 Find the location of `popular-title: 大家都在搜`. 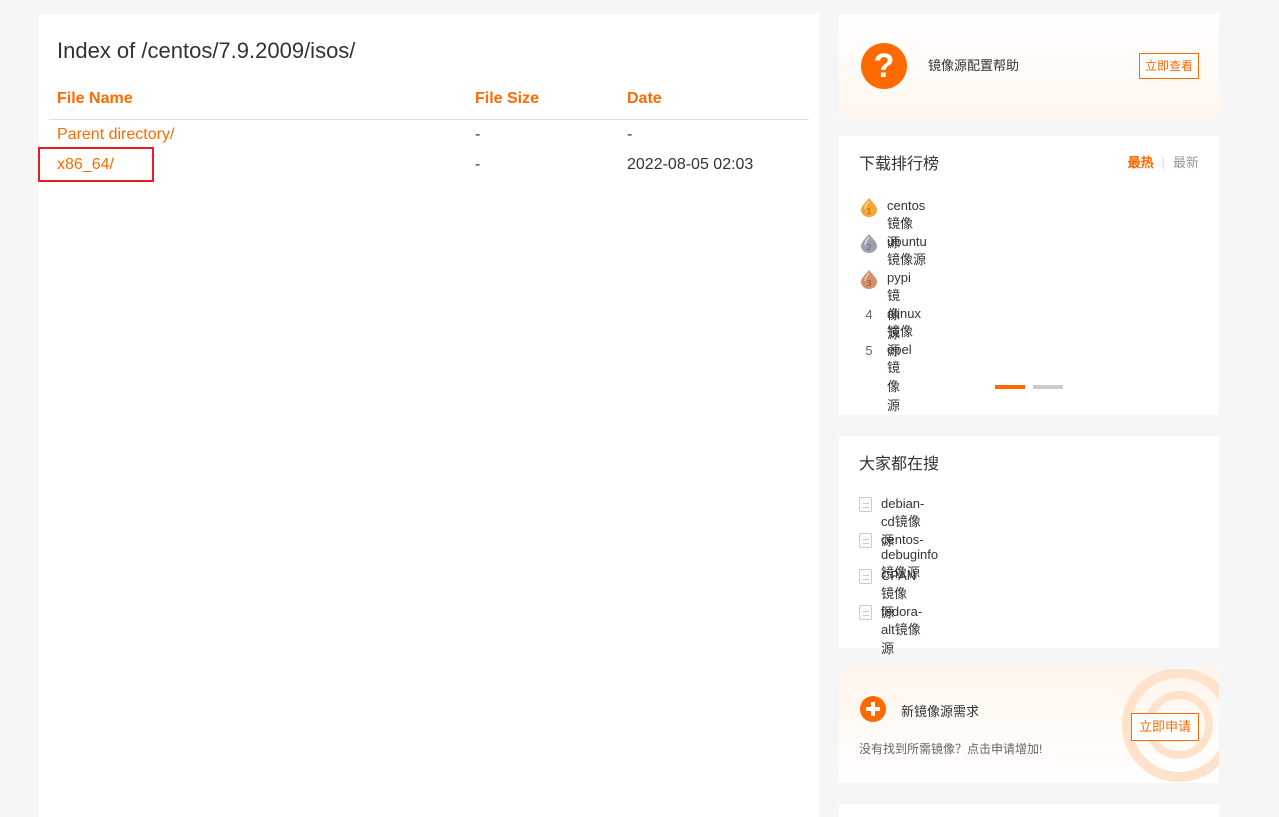

popular-title: 大家都在搜 is located at coordinates (899, 464).